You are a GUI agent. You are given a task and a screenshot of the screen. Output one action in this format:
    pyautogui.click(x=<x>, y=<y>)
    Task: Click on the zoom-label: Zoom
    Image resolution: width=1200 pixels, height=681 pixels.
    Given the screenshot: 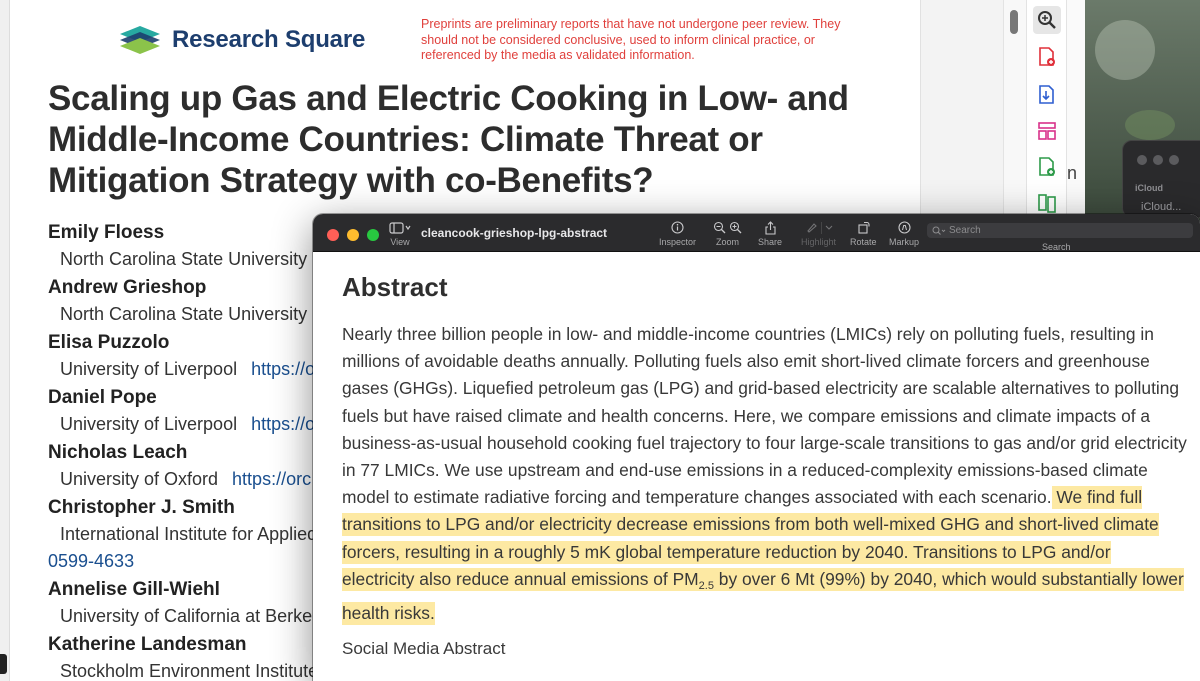 What is the action you would take?
    pyautogui.click(x=727, y=242)
    